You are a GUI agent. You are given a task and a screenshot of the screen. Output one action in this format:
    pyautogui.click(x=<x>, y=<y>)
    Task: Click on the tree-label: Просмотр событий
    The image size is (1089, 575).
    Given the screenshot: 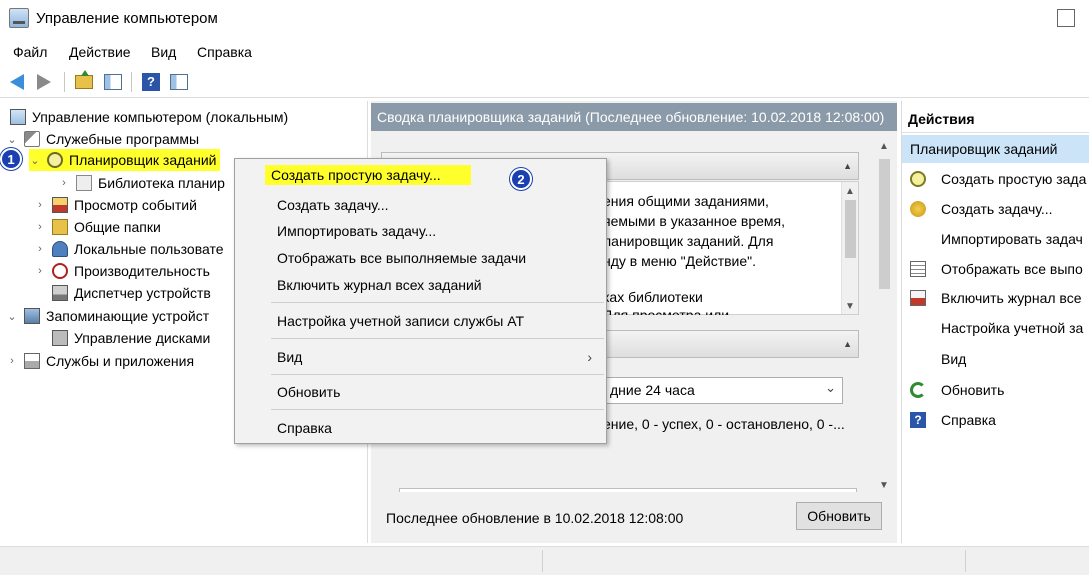 What is the action you would take?
    pyautogui.click(x=135, y=205)
    